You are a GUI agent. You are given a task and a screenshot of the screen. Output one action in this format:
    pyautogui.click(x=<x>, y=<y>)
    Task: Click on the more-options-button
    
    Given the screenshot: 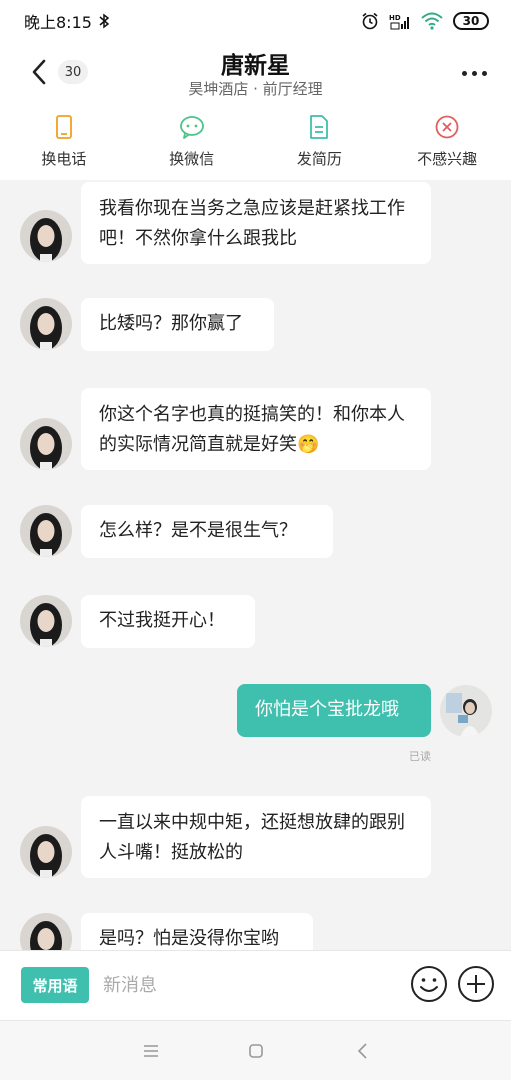 What is the action you would take?
    pyautogui.click(x=474, y=73)
    